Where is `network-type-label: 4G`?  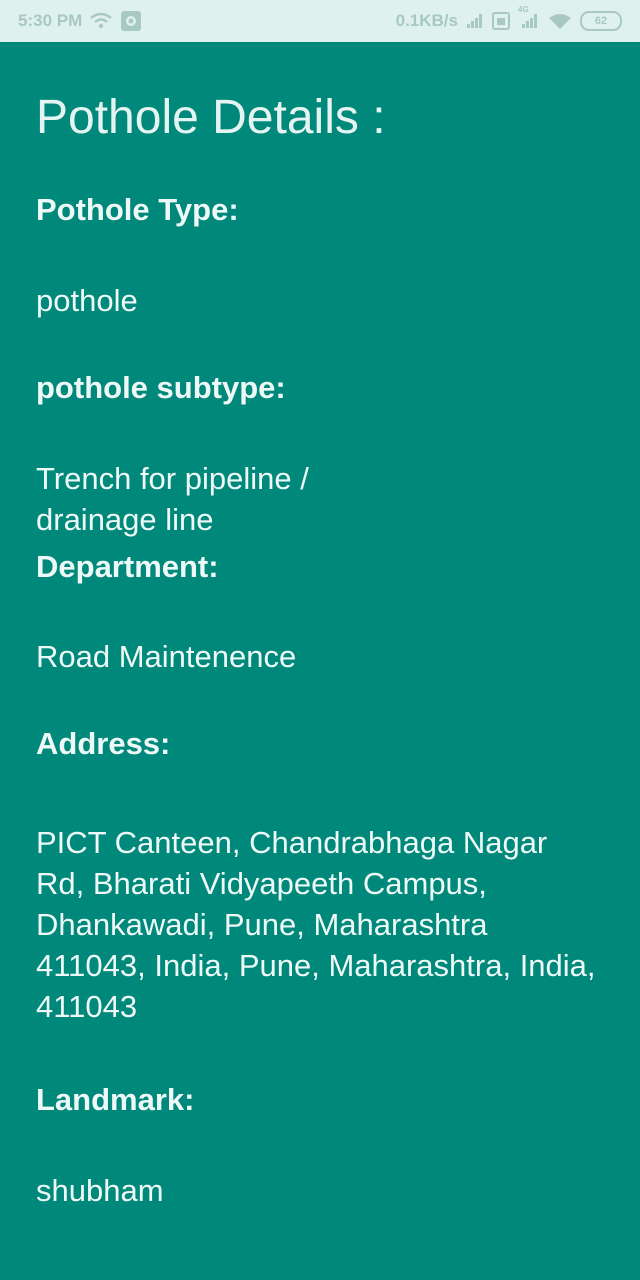 network-type-label: 4G is located at coordinates (523, 9).